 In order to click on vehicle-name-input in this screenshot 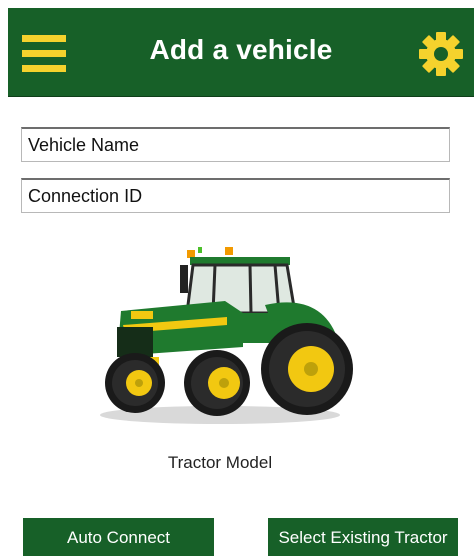, I will do `click(235, 144)`.